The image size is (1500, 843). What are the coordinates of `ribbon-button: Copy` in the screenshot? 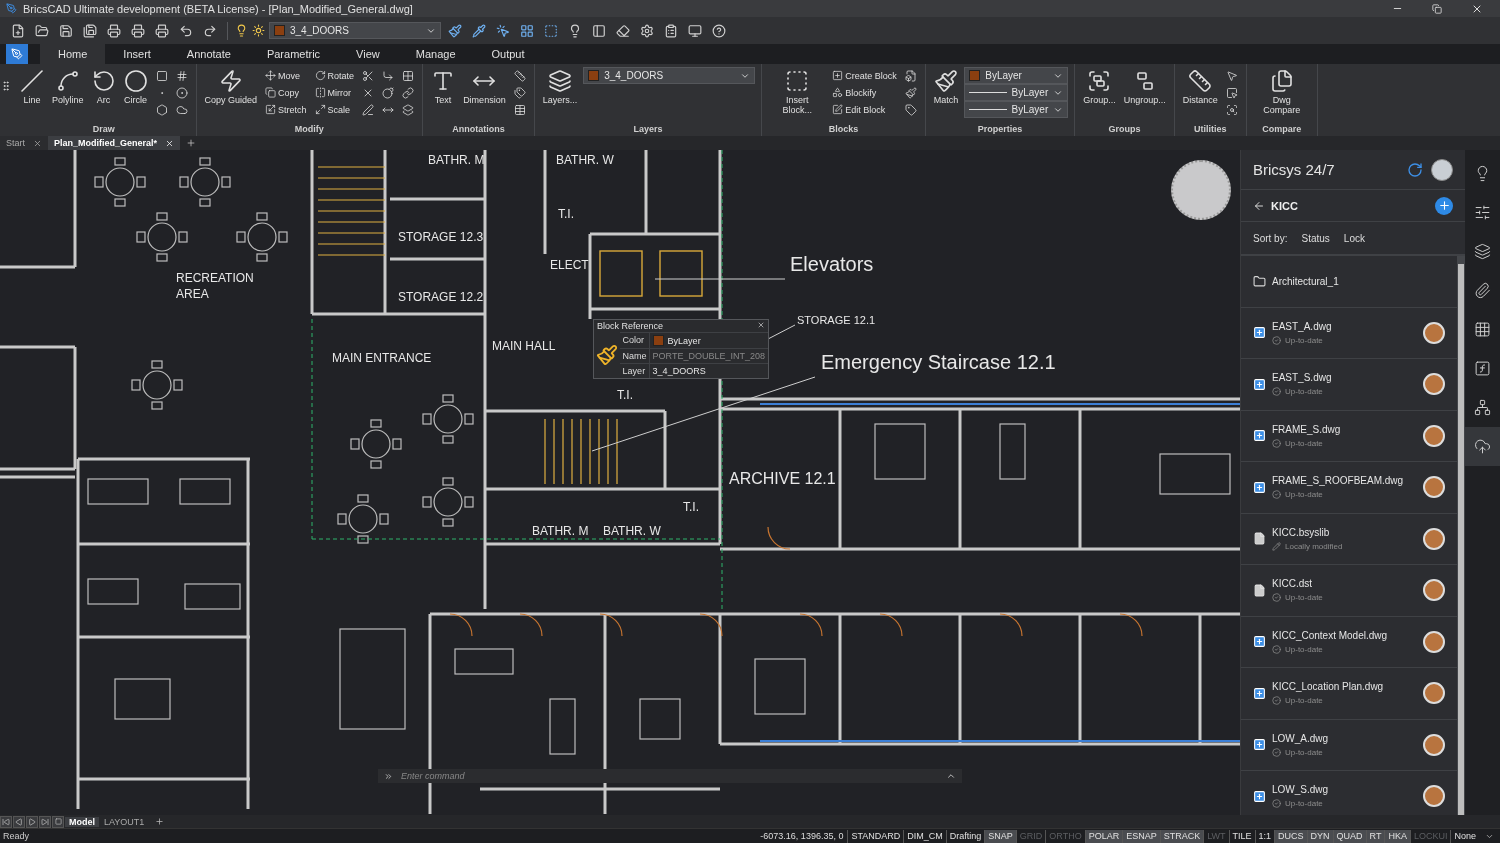 It's located at (286, 92).